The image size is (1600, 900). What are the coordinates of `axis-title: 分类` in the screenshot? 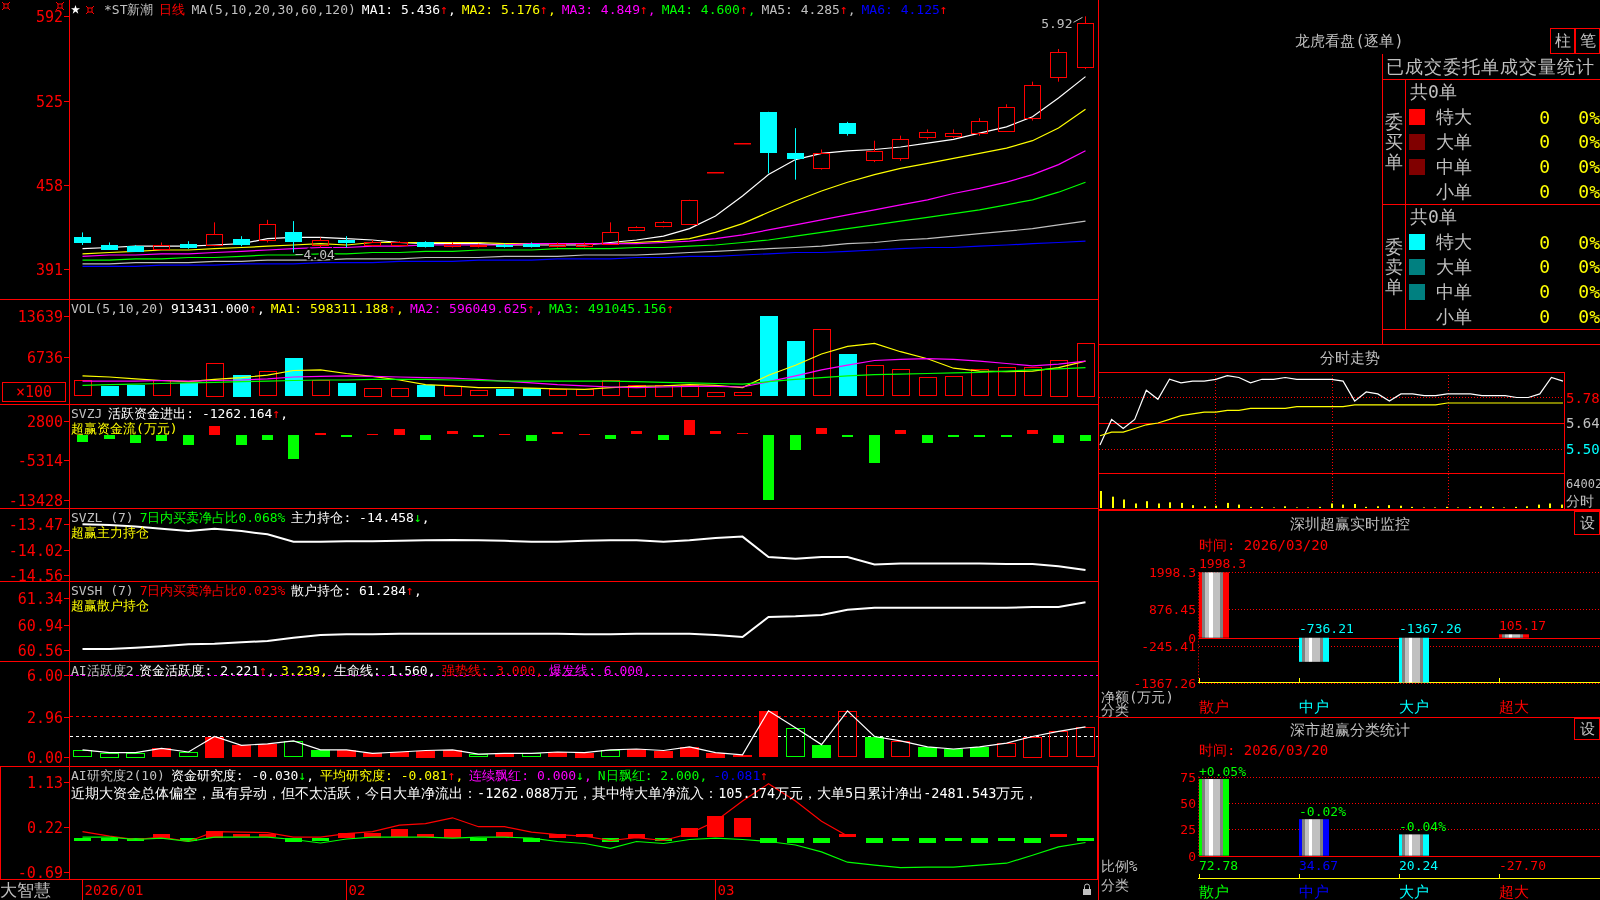 It's located at (1115, 885).